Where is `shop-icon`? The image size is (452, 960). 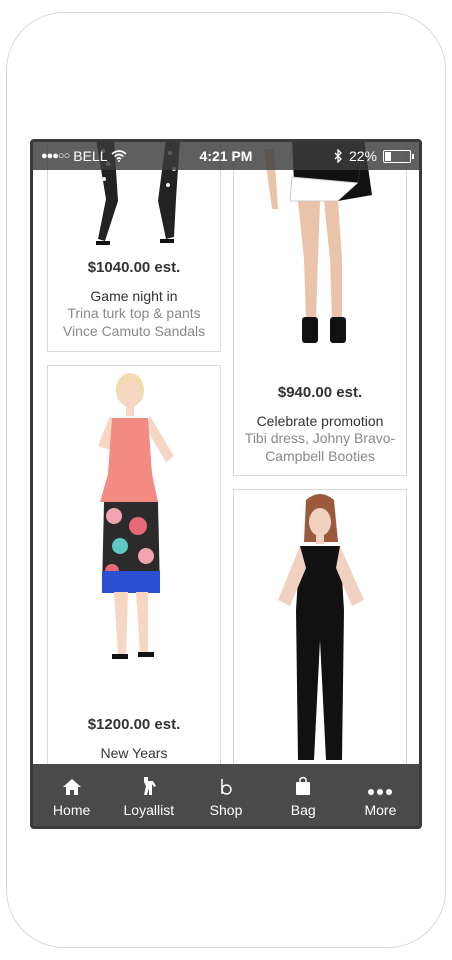
shop-icon is located at coordinates (226, 787).